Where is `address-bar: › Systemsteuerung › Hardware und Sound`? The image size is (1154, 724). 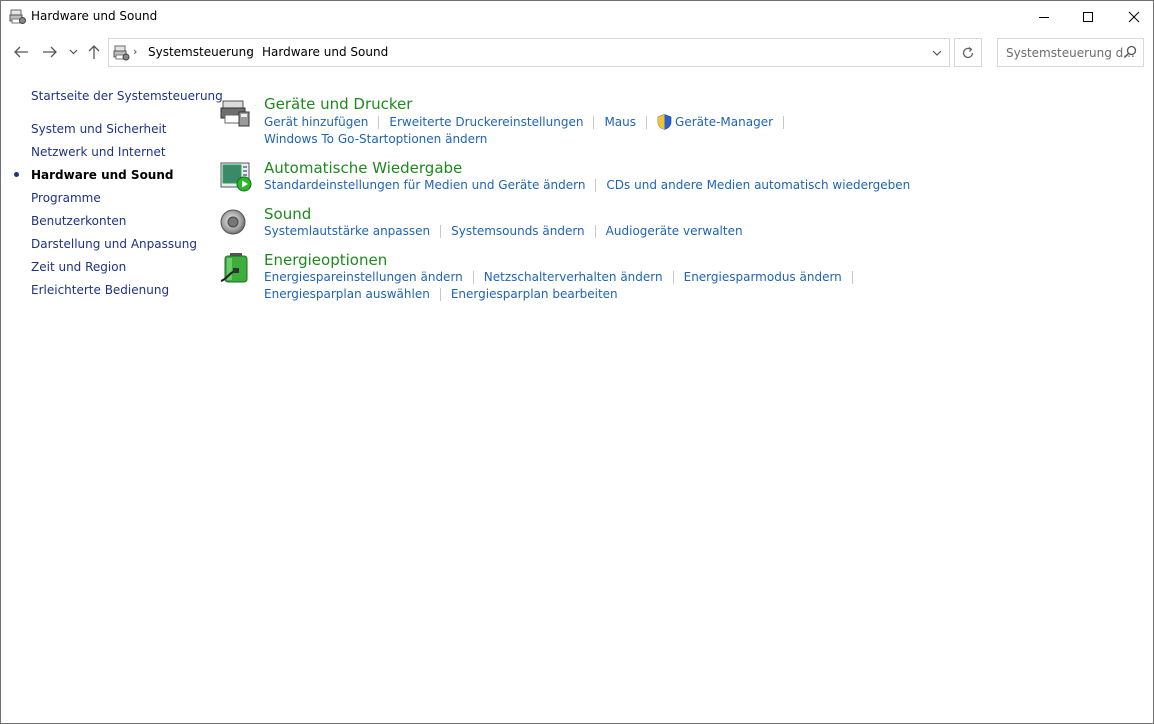 address-bar: › Systemsteuerung › Hardware und Sound is located at coordinates (529, 52).